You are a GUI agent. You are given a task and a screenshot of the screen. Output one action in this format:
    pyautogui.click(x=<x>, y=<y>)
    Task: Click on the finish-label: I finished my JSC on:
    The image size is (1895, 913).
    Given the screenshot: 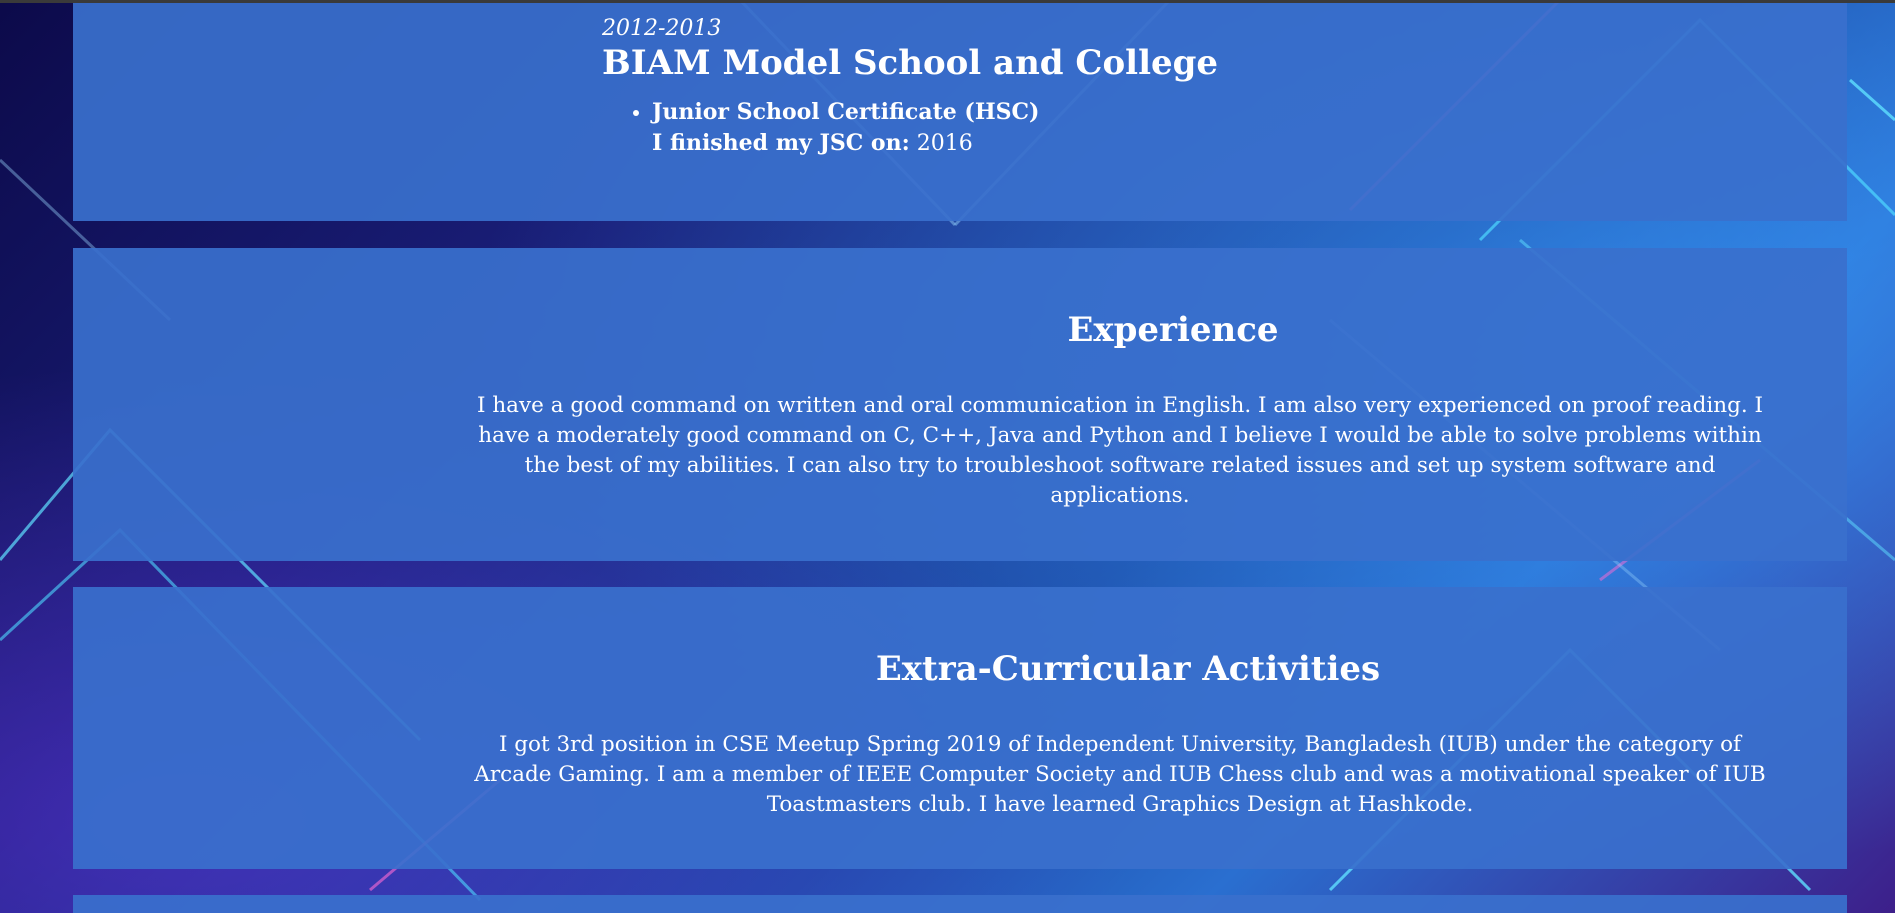 What is the action you would take?
    pyautogui.click(x=781, y=143)
    